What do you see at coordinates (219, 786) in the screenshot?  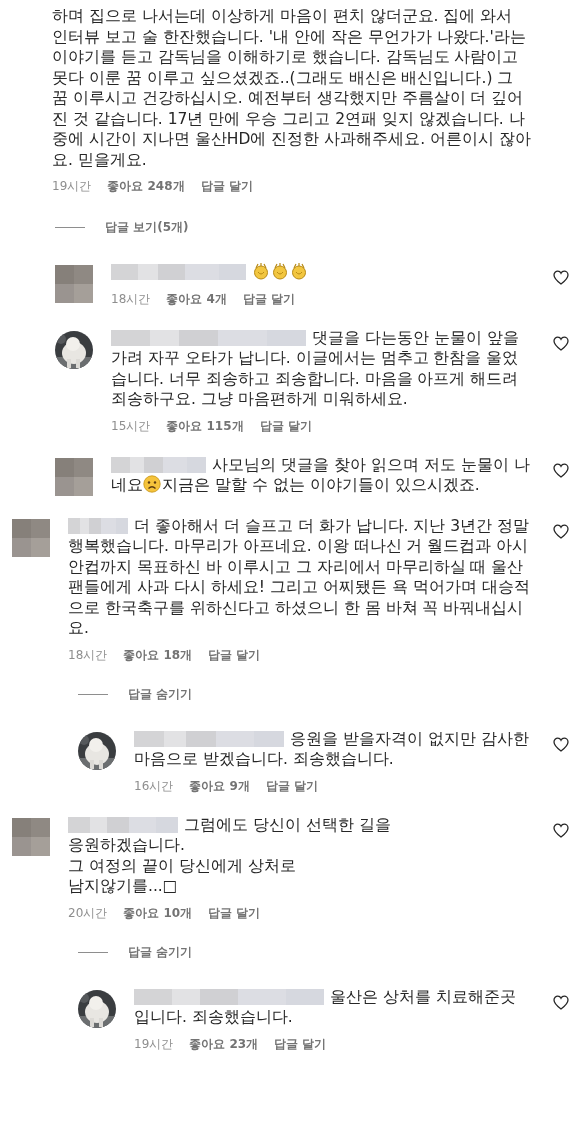 I see `likes-count: 좋아요 9개` at bounding box center [219, 786].